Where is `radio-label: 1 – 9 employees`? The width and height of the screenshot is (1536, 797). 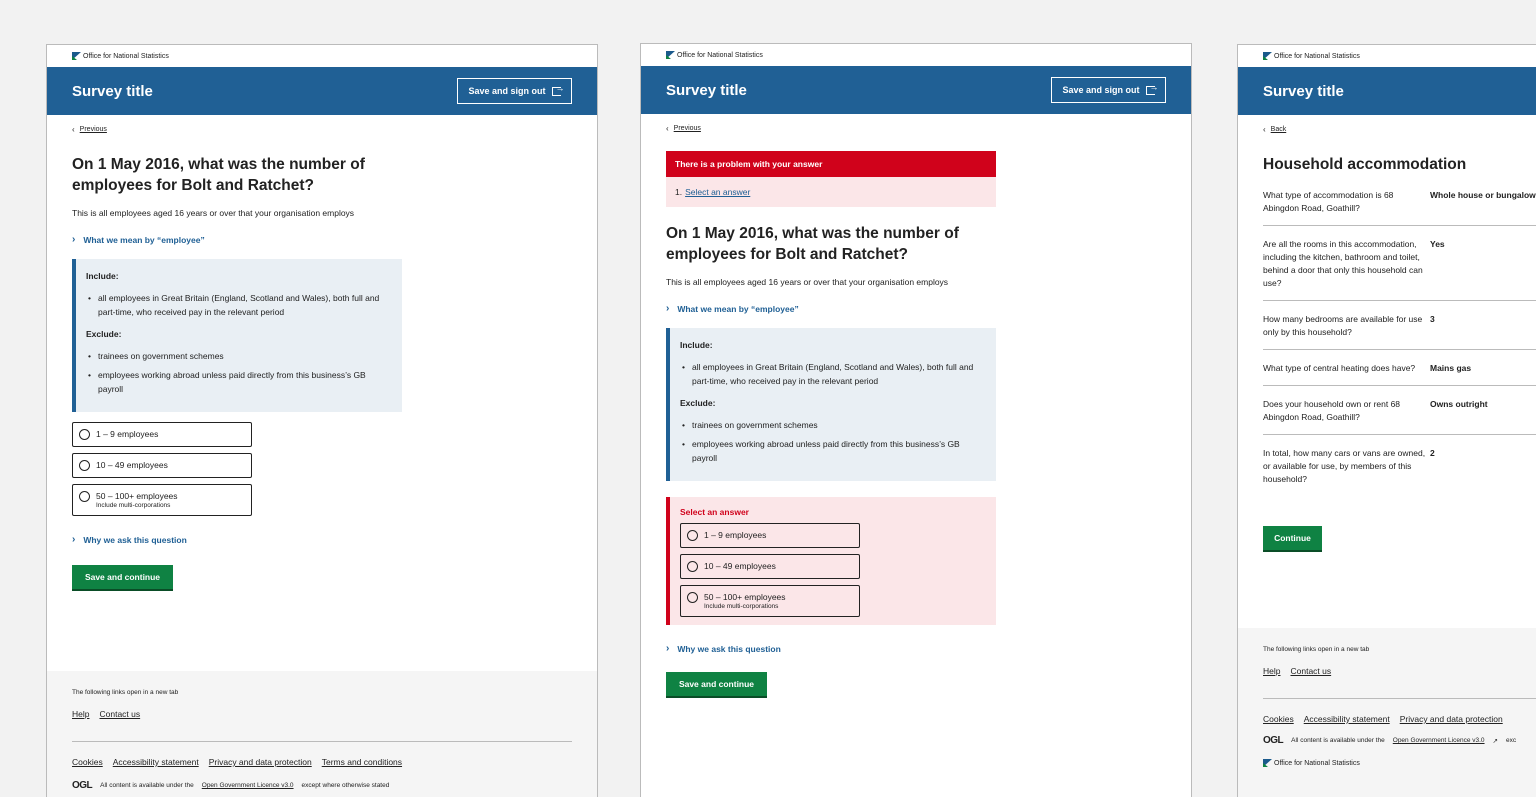
radio-label: 1 – 9 employees is located at coordinates (735, 535).